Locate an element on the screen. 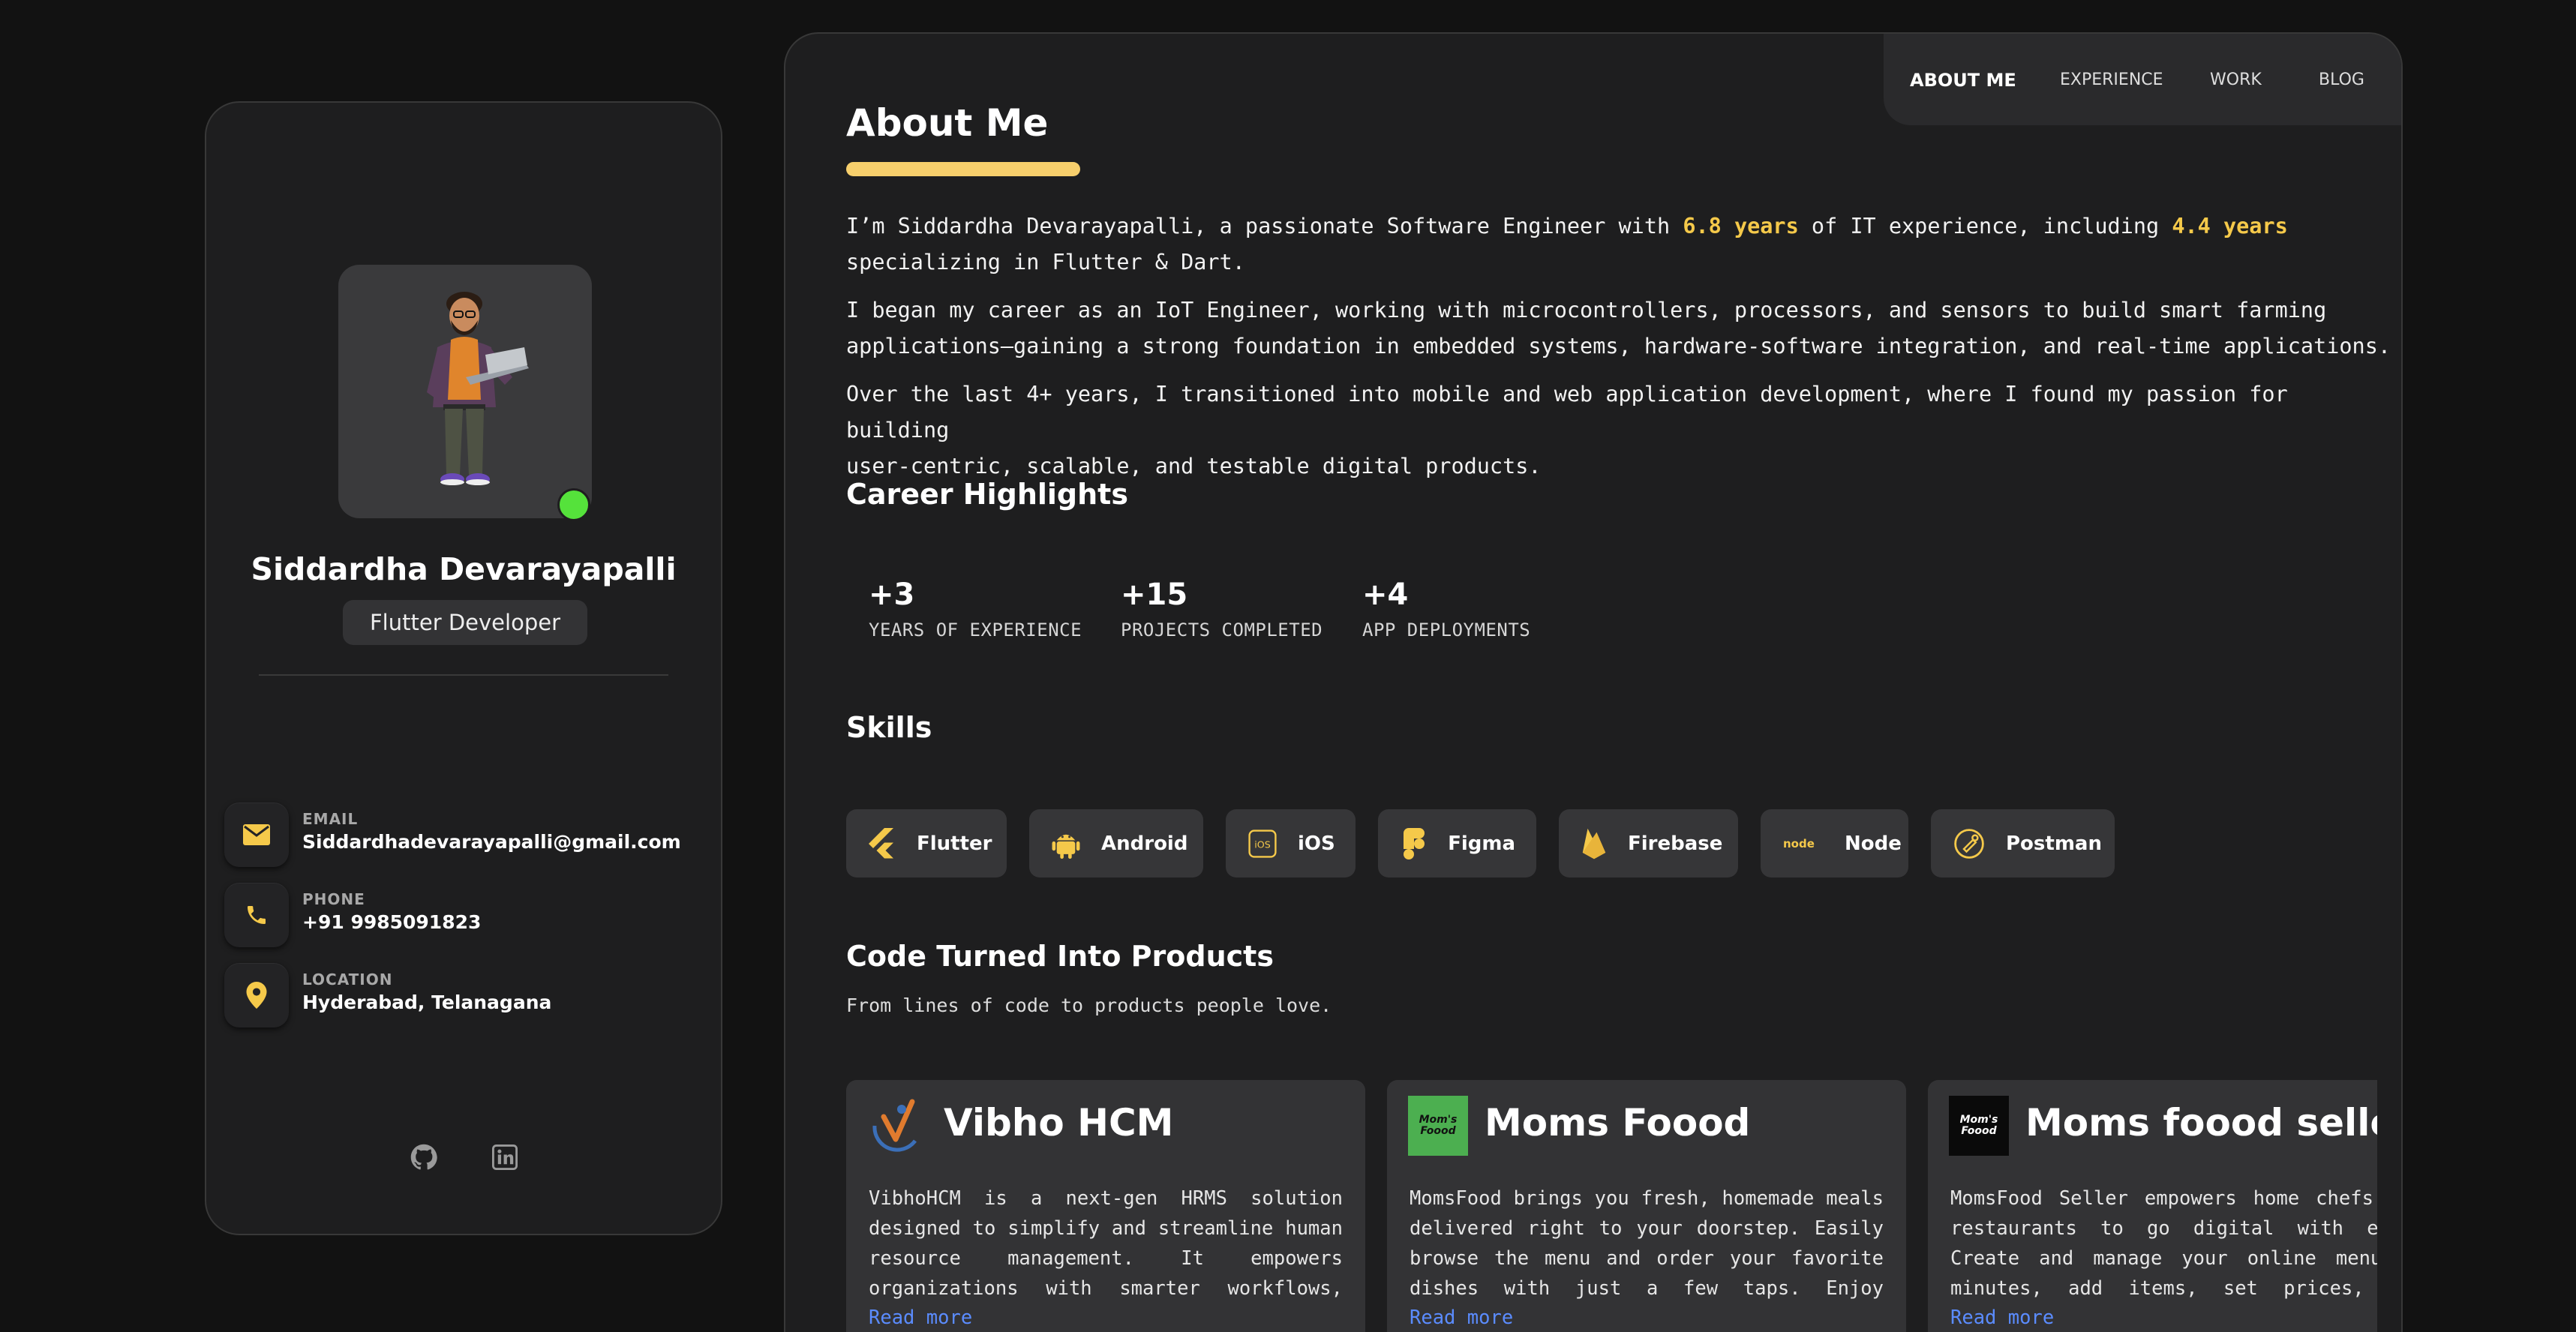 The width and height of the screenshot is (2576, 1332). stat-deployments: +4 APP DEPLOYMENTS is located at coordinates (1446, 609).